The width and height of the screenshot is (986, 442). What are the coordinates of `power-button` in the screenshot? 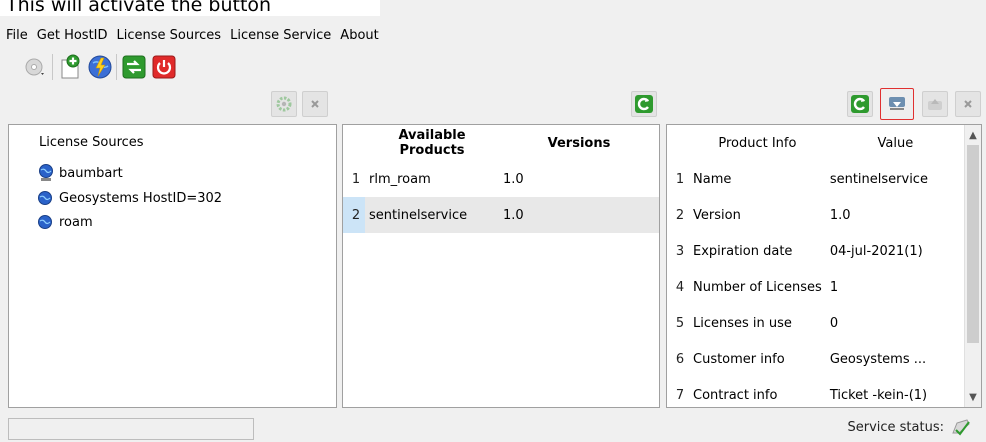 It's located at (164, 67).